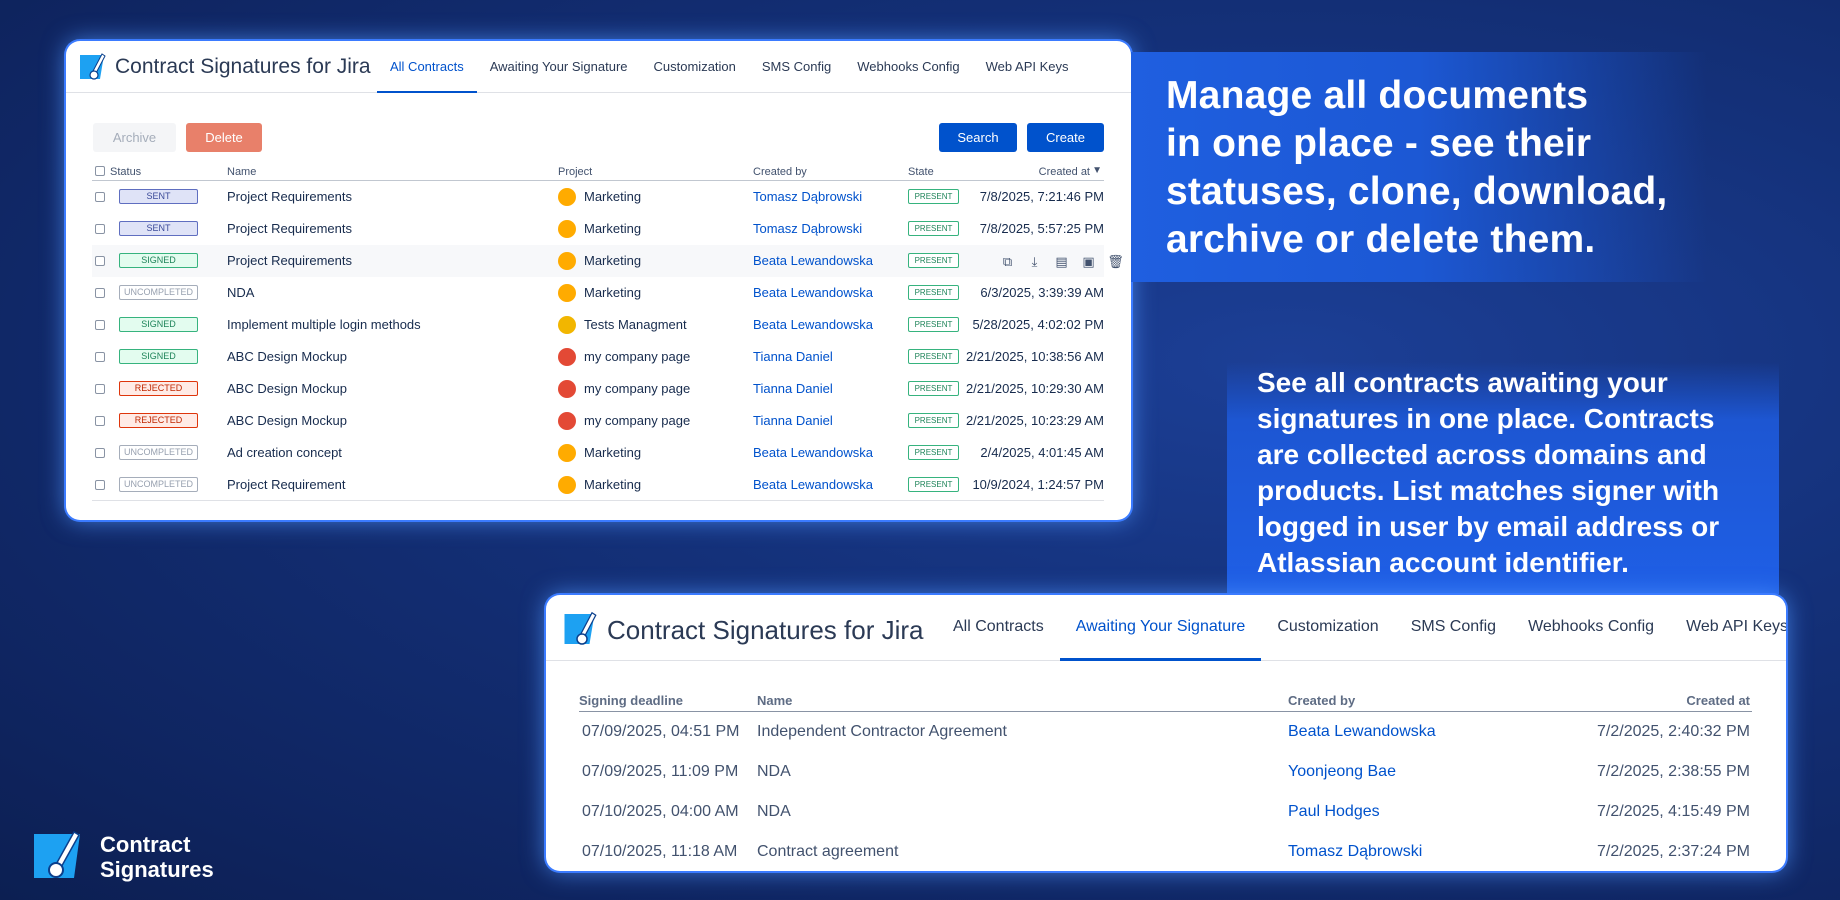 Image resolution: width=1840 pixels, height=900 pixels. Describe the element at coordinates (1673, 811) in the screenshot. I see `created-at: 7/2/2025, 4:15:49 PM` at that location.